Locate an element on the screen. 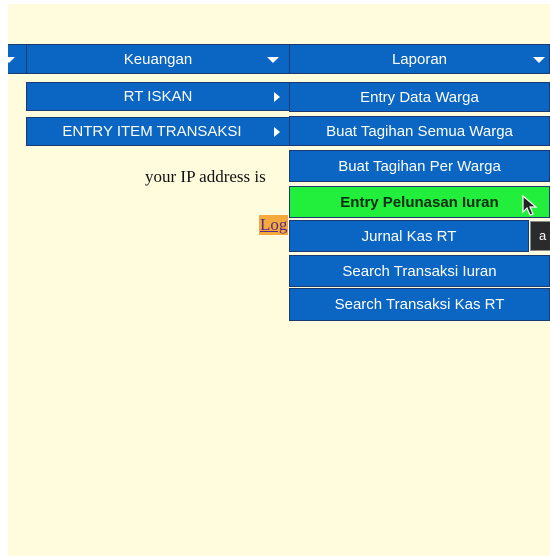  submenu-item-label: Buat Tagihan Per Warga is located at coordinates (419, 166).